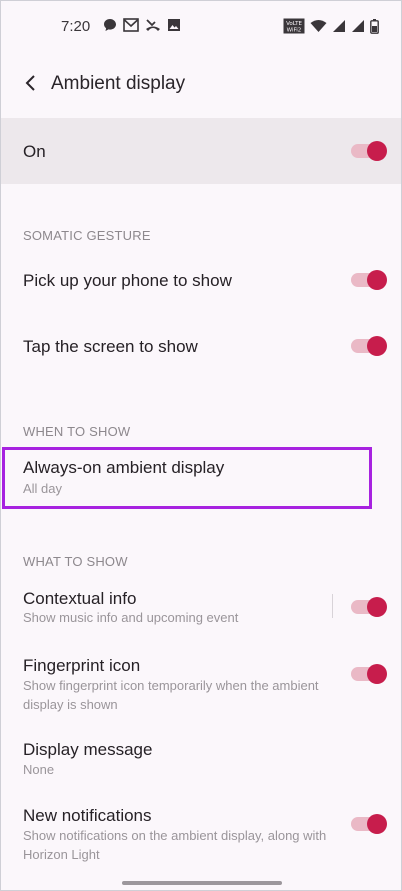 Image resolution: width=402 pixels, height=891 pixels. What do you see at coordinates (110, 25) in the screenshot?
I see `chat-bubble-icon` at bounding box center [110, 25].